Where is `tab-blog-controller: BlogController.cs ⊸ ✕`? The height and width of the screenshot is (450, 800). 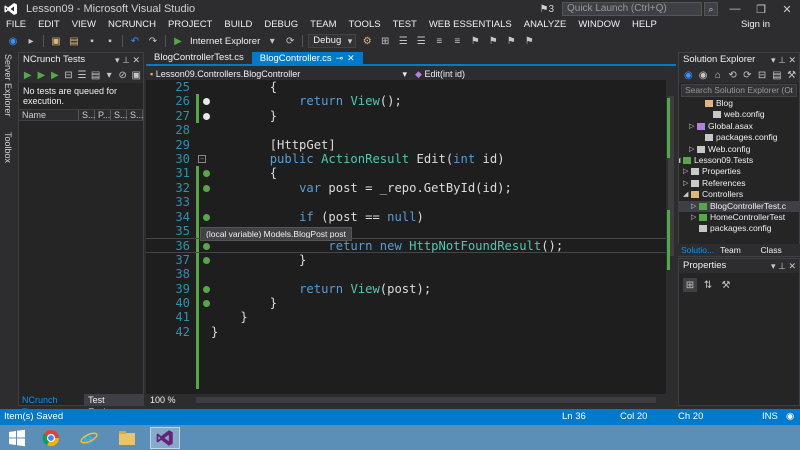 tab-blog-controller: BlogController.cs ⊸ ✕ is located at coordinates (307, 58).